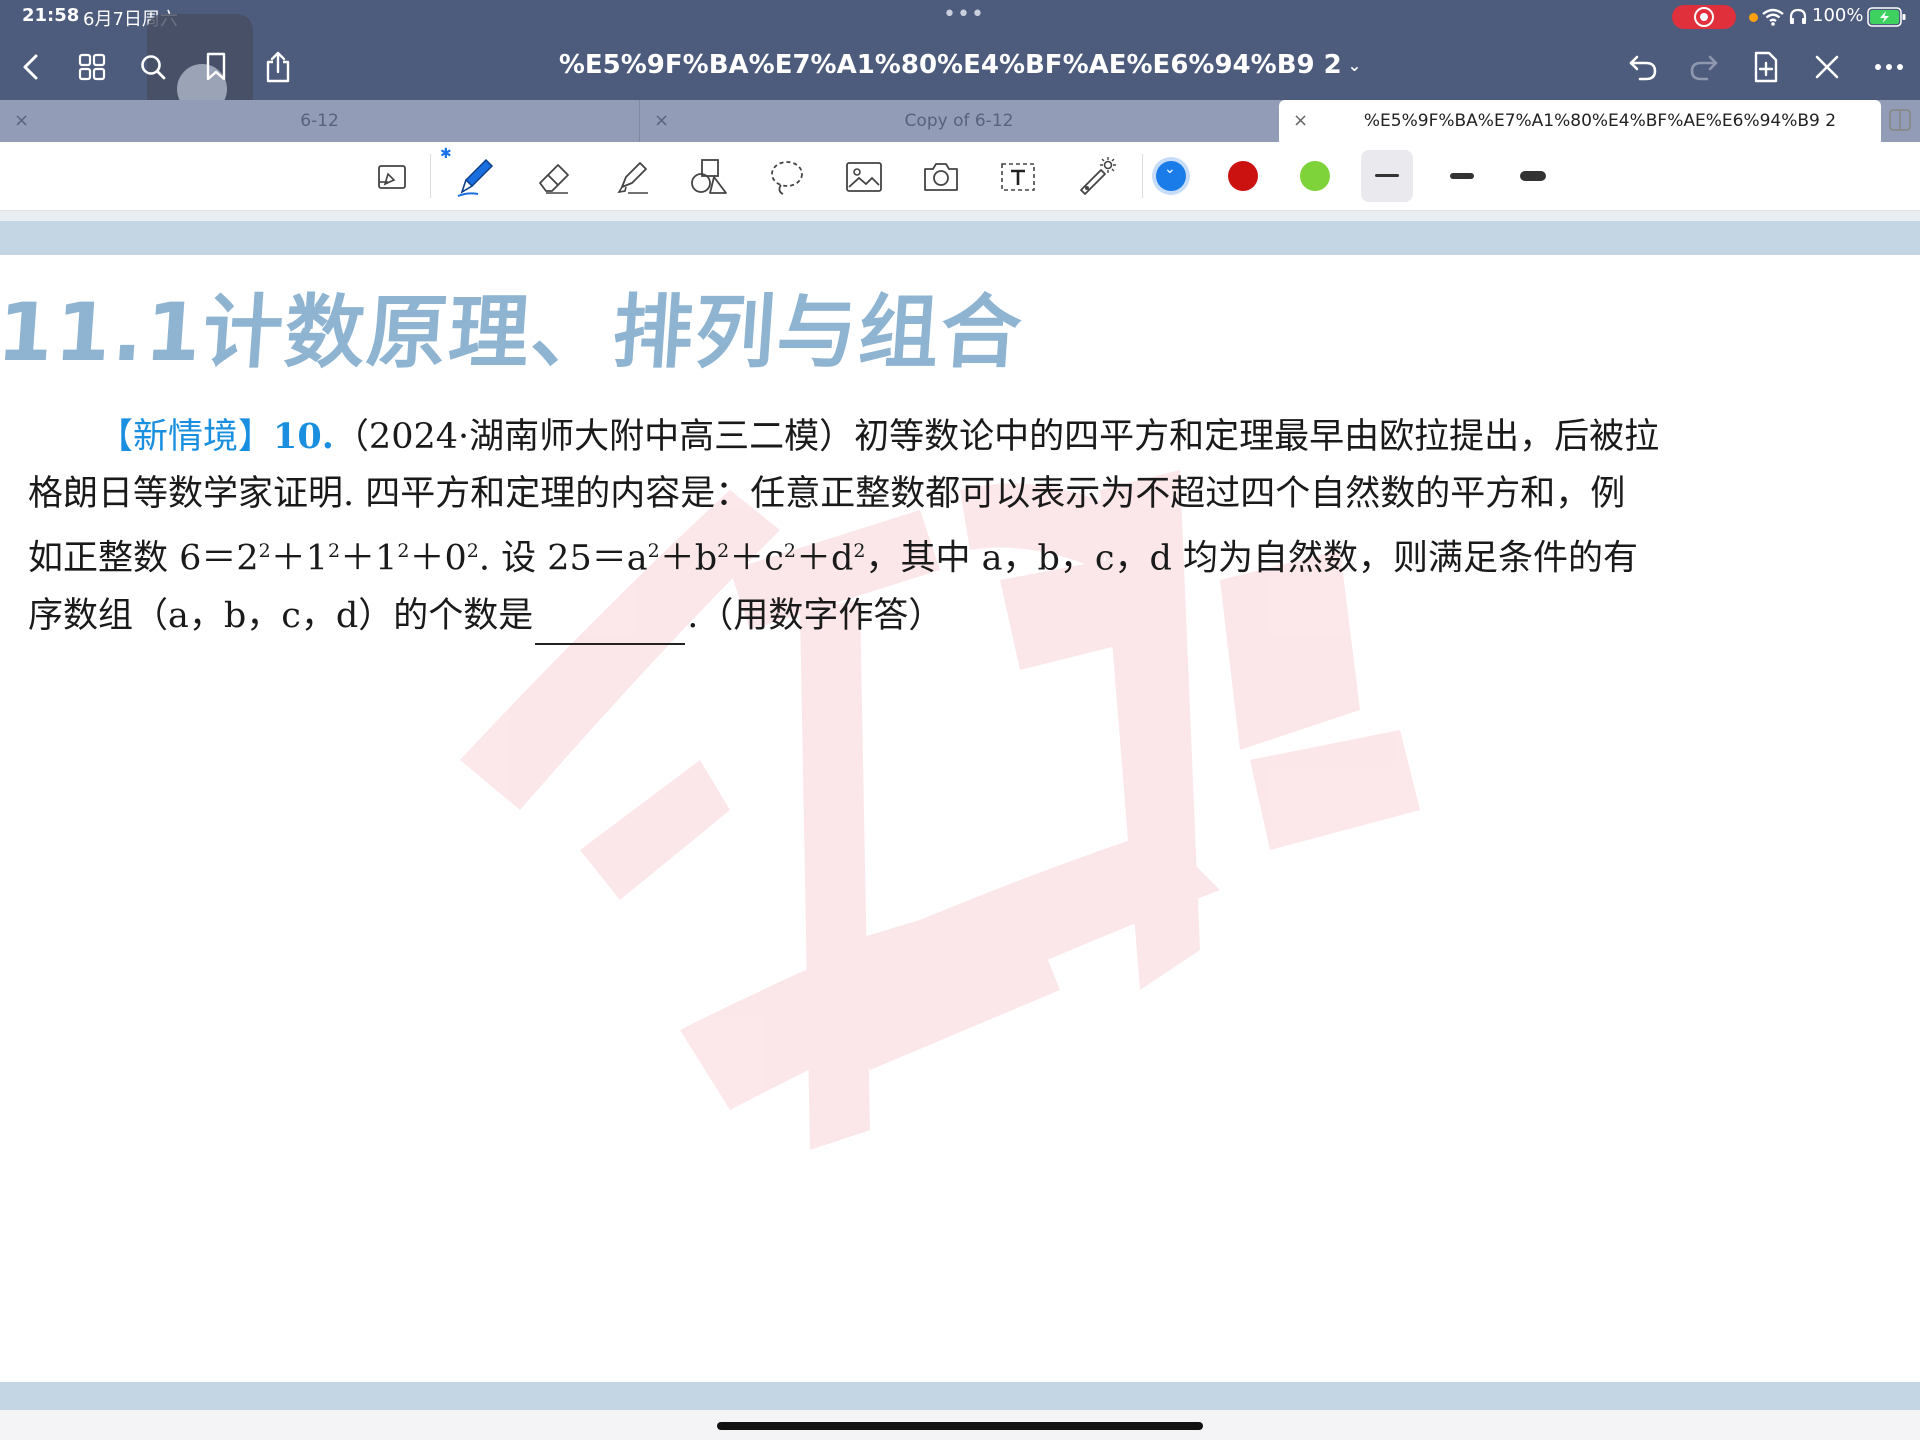 The image size is (1920, 1440). I want to click on problem-number: 10., so click(303, 436).